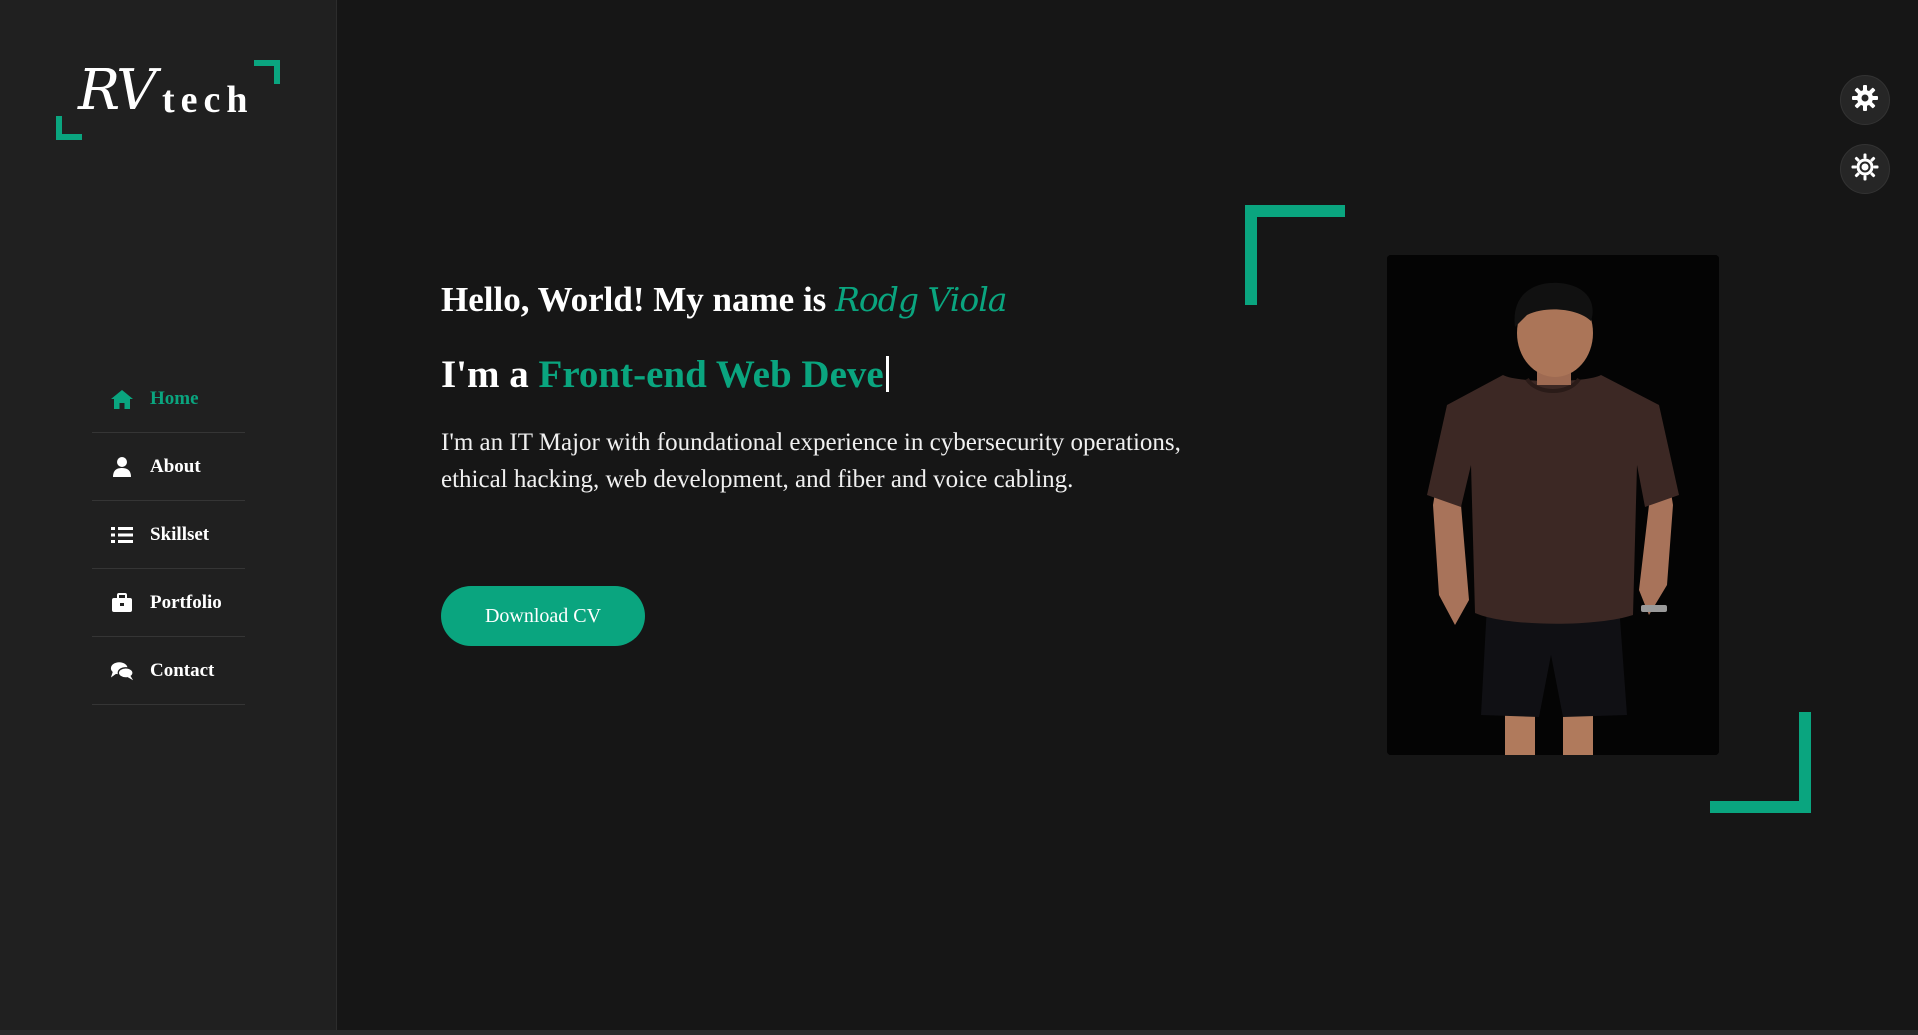 The height and width of the screenshot is (1035, 1918). Describe the element at coordinates (182, 670) in the screenshot. I see `nav-label-contact: Contact` at that location.